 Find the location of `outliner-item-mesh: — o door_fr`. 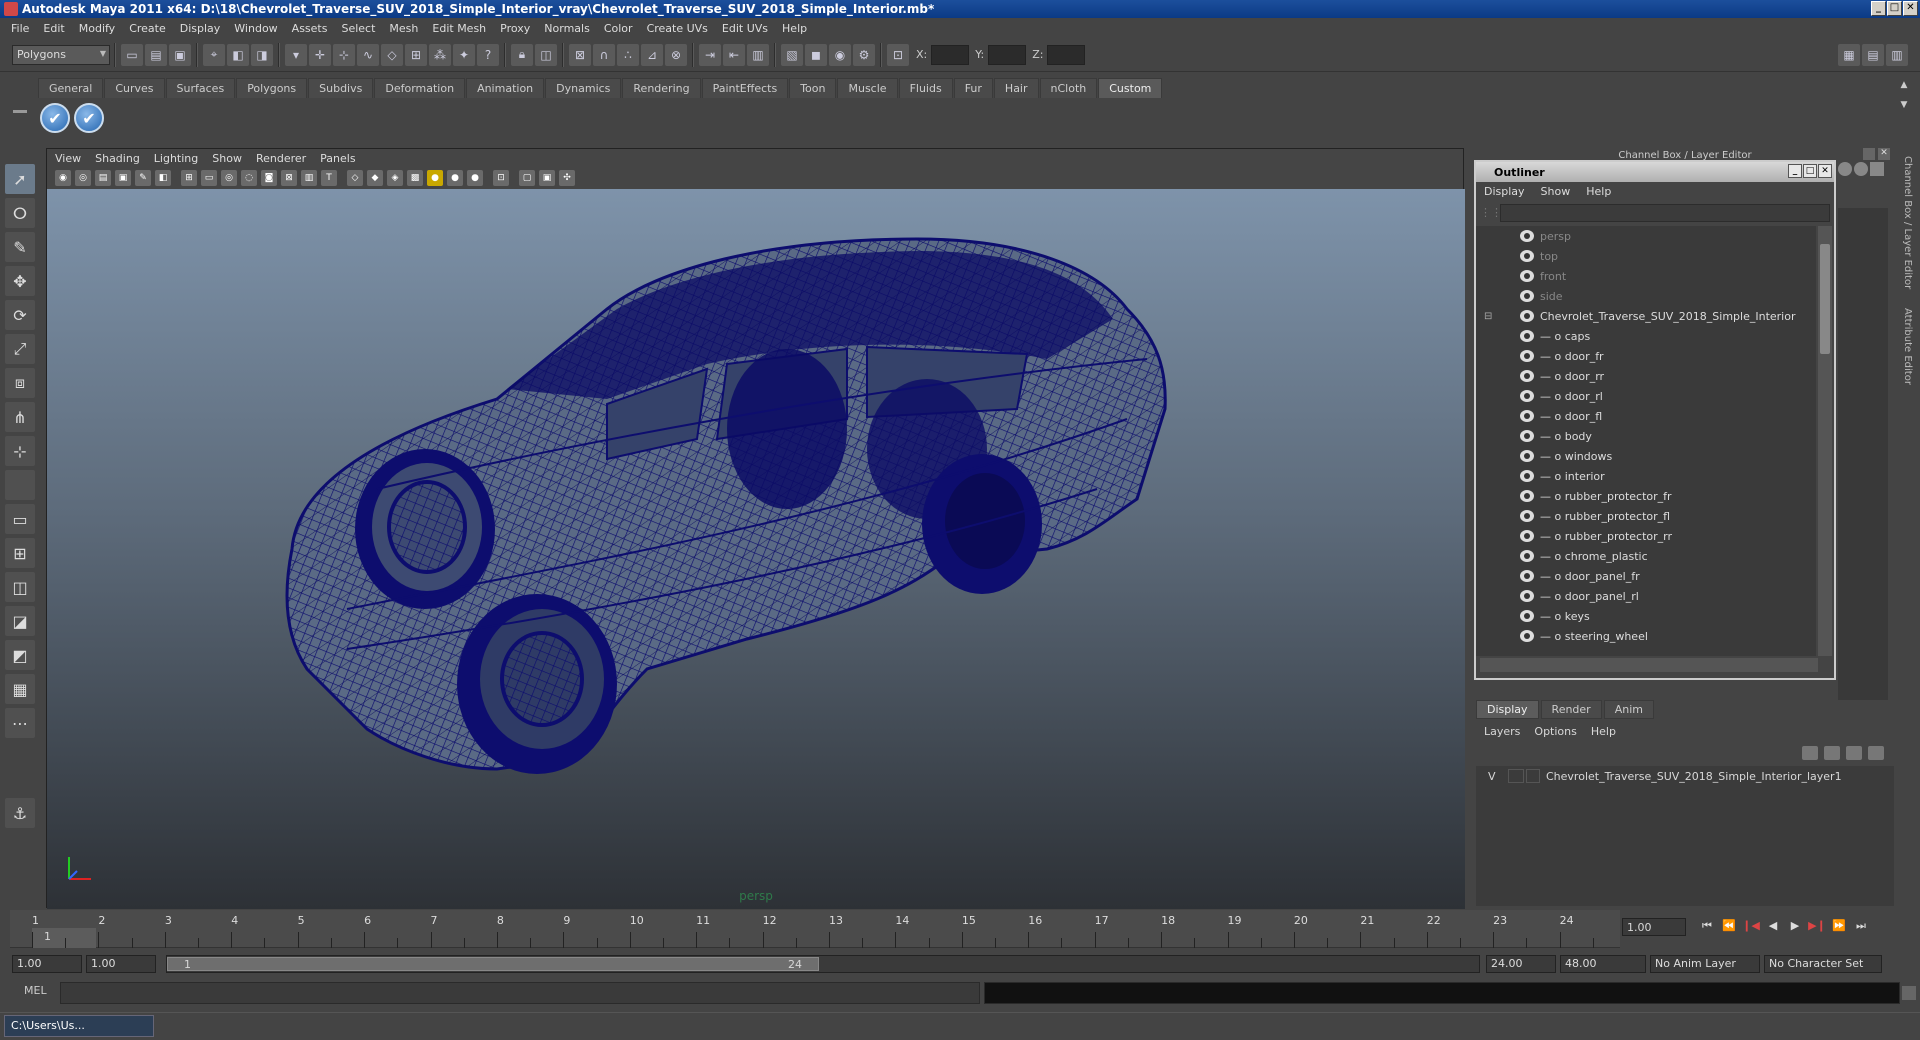

outliner-item-mesh: — o door_fr is located at coordinates (1646, 356).